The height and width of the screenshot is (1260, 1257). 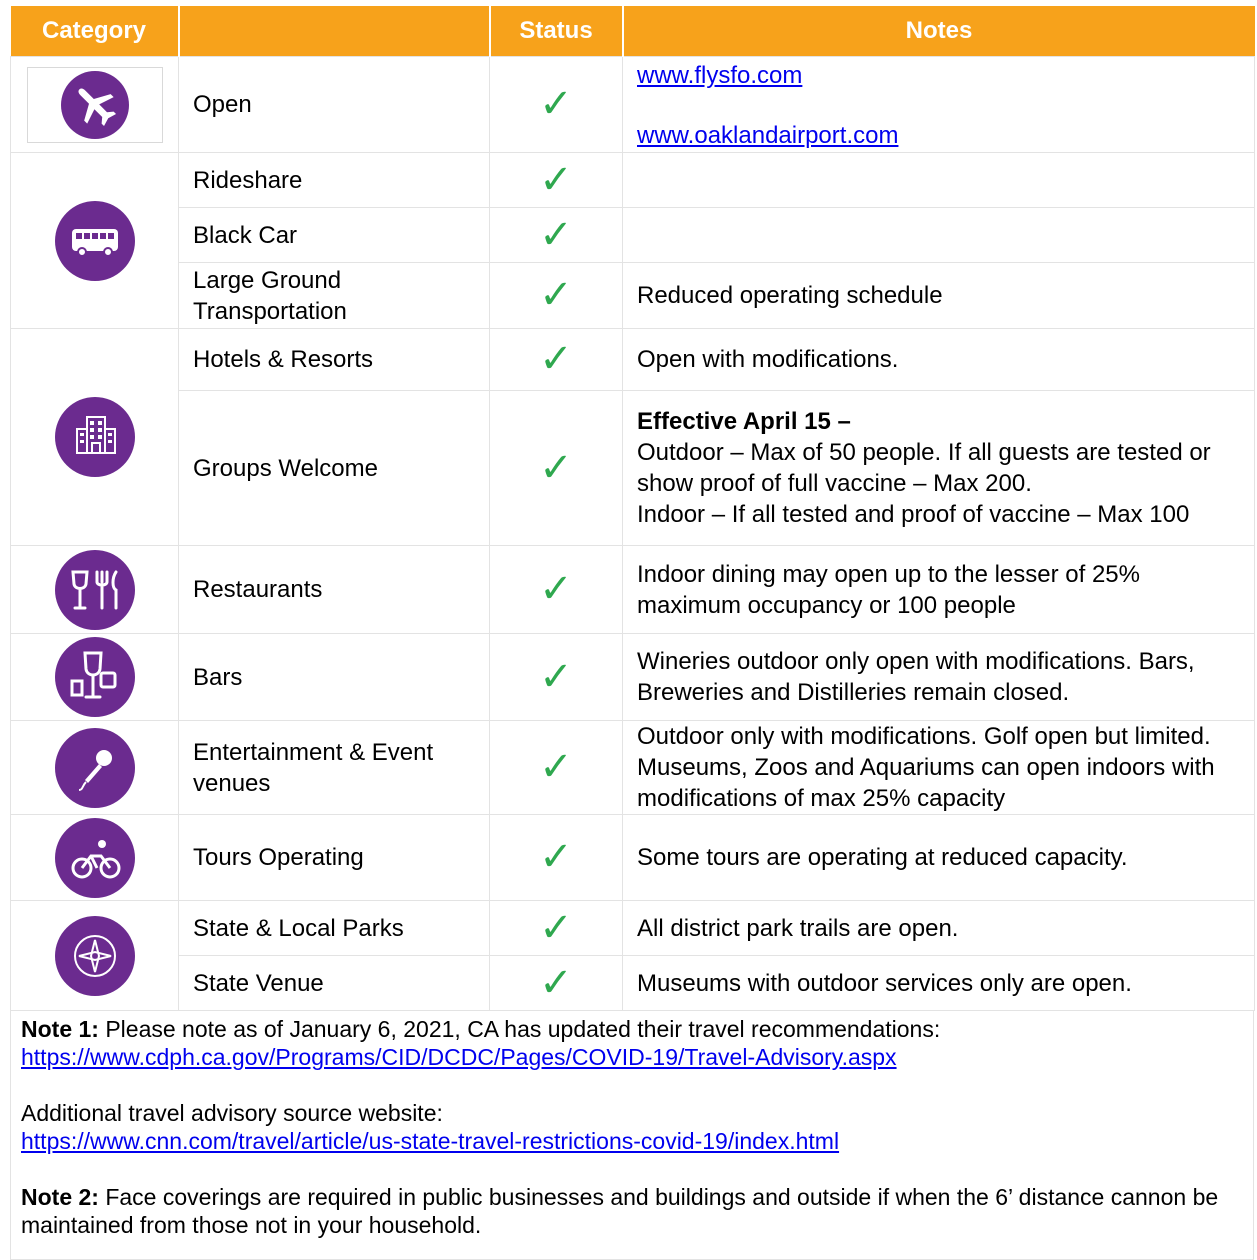 What do you see at coordinates (334, 31) in the screenshot?
I see `header-blank` at bounding box center [334, 31].